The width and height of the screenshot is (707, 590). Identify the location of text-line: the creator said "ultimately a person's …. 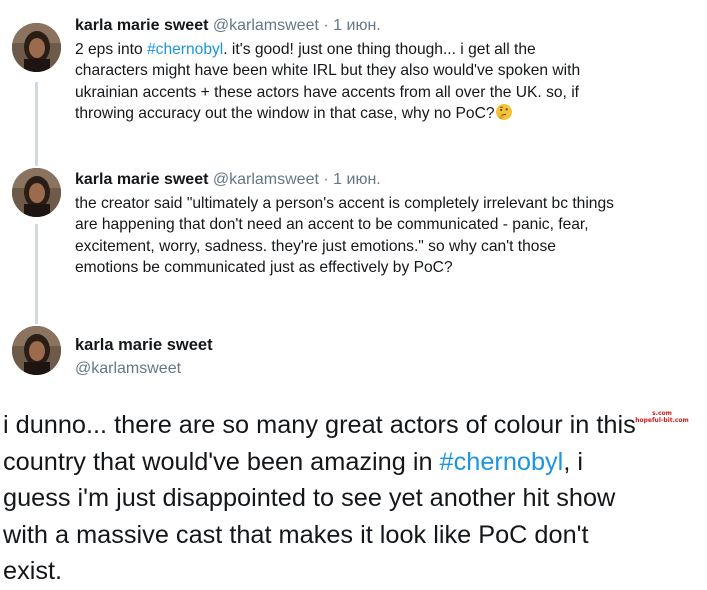
(344, 203).